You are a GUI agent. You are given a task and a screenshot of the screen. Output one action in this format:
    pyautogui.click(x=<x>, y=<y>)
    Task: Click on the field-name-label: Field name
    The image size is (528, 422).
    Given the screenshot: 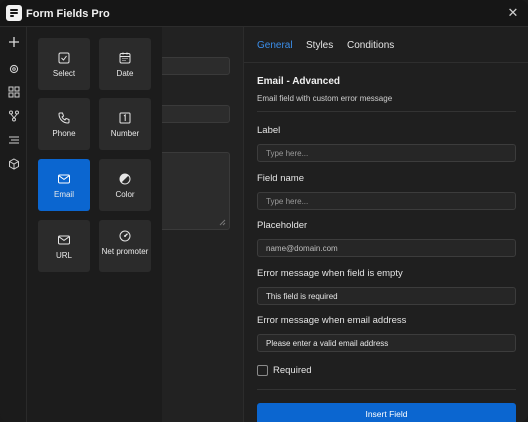 What is the action you would take?
    pyautogui.click(x=280, y=178)
    